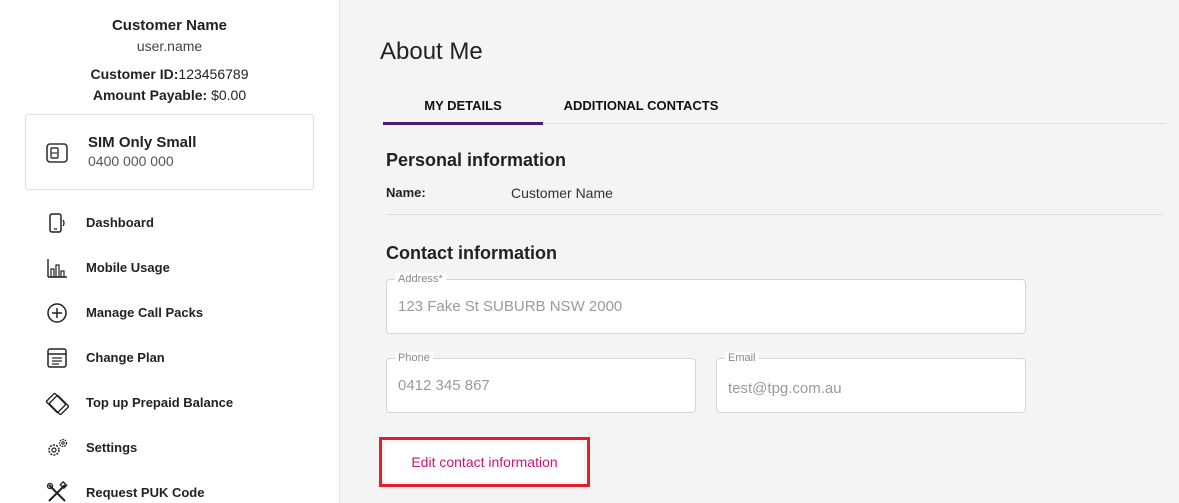 The width and height of the screenshot is (1179, 503). Describe the element at coordinates (774, 105) in the screenshot. I see `tab-bar: MY DETAILS ADDITIONAL CONTACTS` at that location.